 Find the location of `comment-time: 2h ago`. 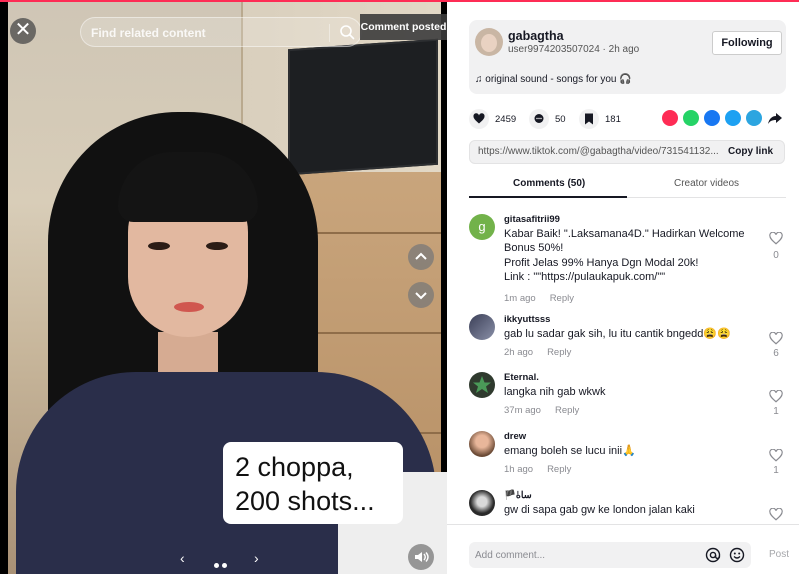

comment-time: 2h ago is located at coordinates (519, 352).